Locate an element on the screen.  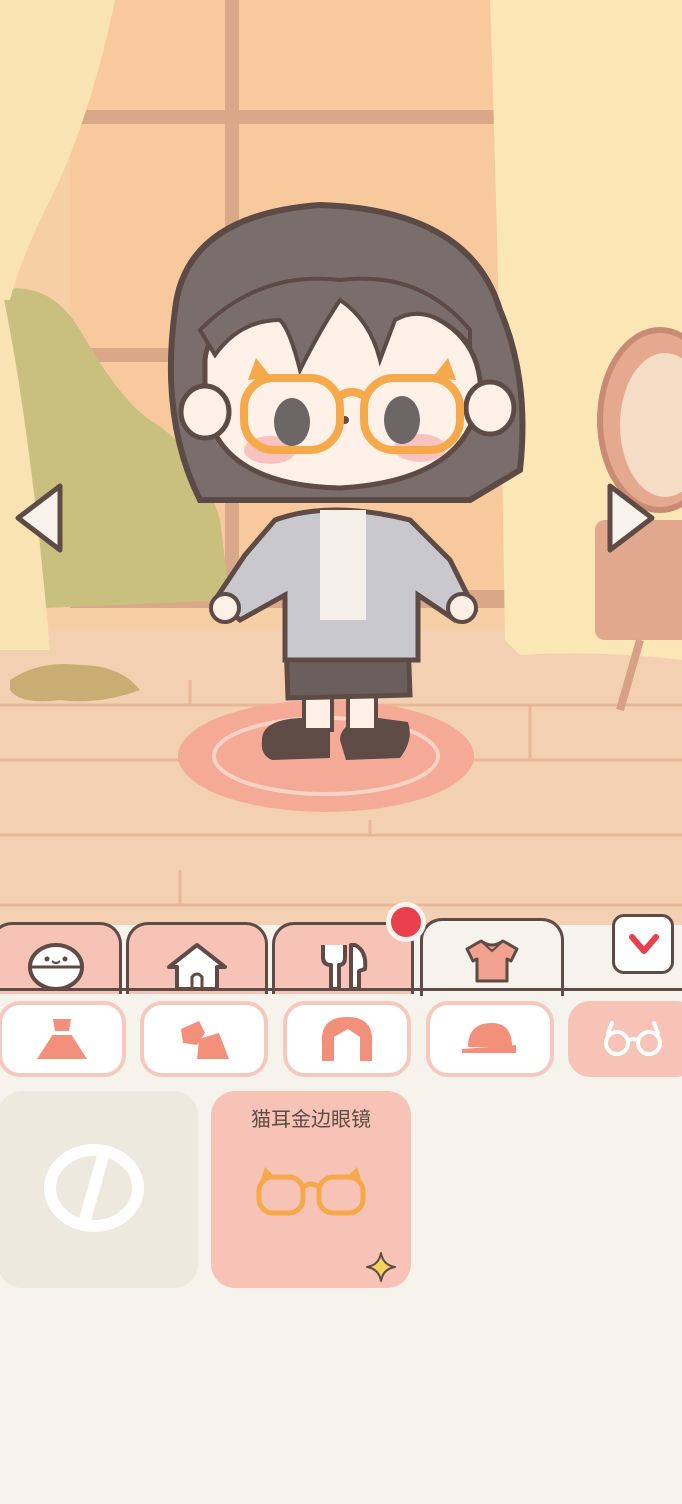
hair-icon is located at coordinates (347, 1039).